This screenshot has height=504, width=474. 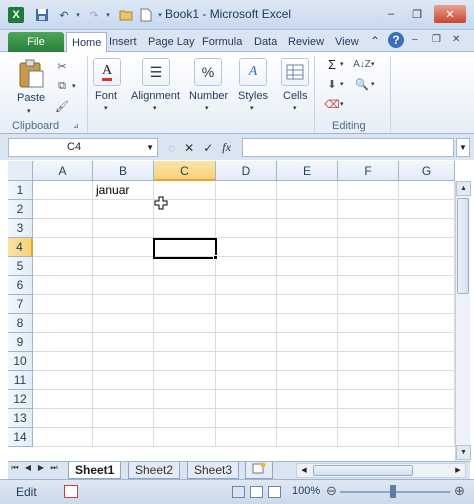 I want to click on cell-e4, so click(x=307, y=247).